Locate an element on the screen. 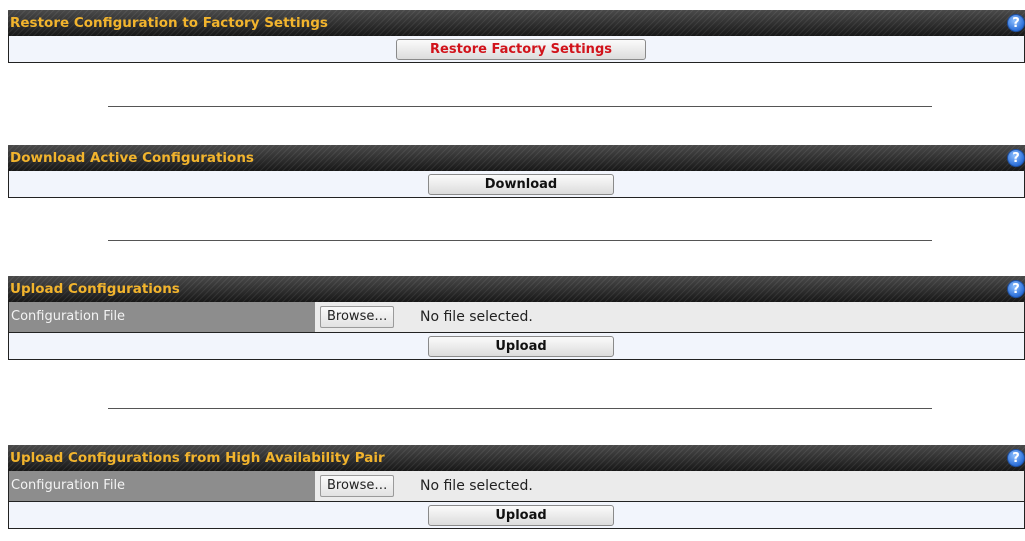 This screenshot has height=541, width=1025. ha-upload-row: Upload is located at coordinates (516, 515).